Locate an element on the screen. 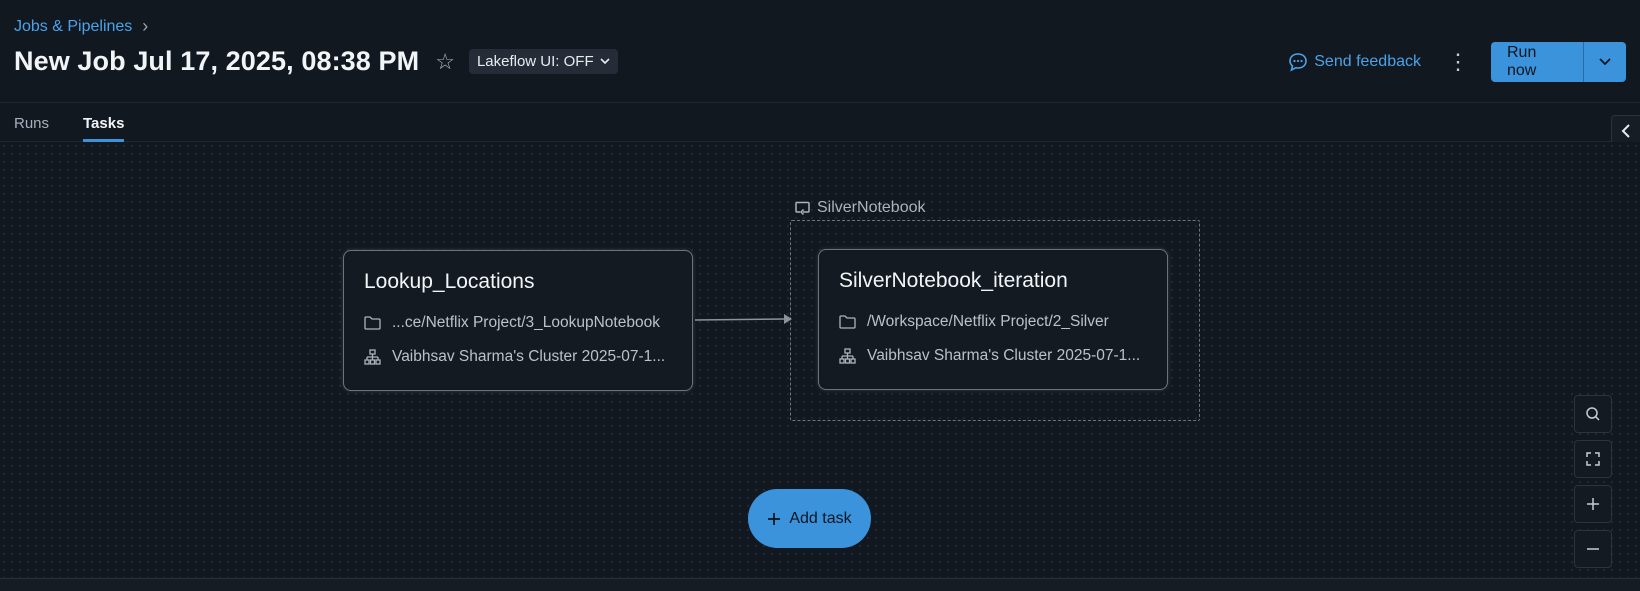 Image resolution: width=1640 pixels, height=591 pixels. add-task-button: Add task is located at coordinates (809, 518).